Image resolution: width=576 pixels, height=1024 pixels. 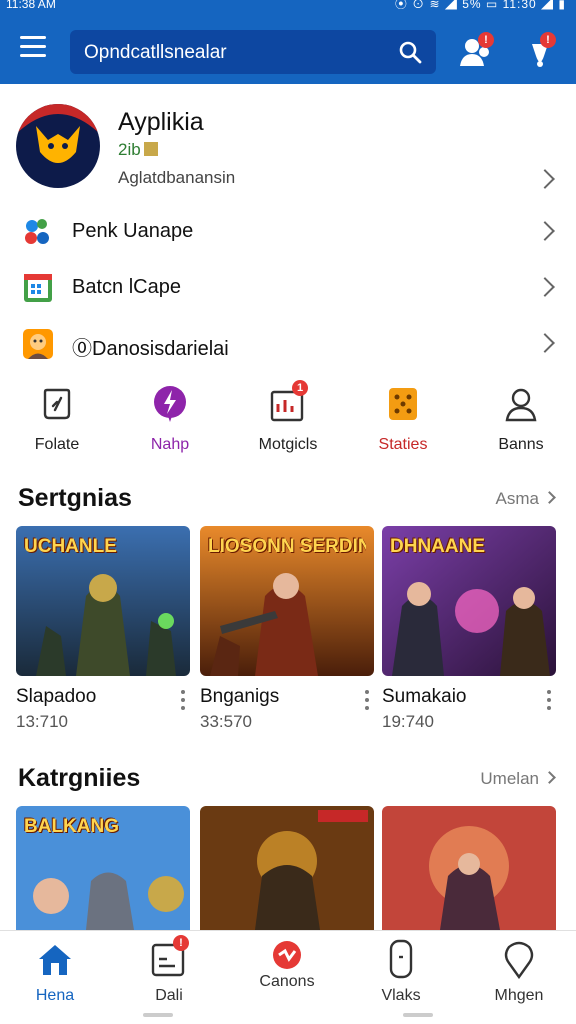 What do you see at coordinates (55, 979) in the screenshot?
I see `nav-home: Hena` at bounding box center [55, 979].